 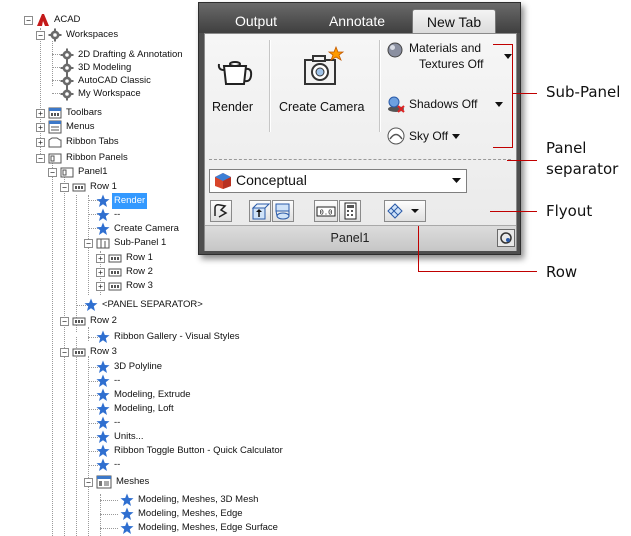 What do you see at coordinates (451, 64) in the screenshot?
I see `materials-label-line2: Textures Off` at bounding box center [451, 64].